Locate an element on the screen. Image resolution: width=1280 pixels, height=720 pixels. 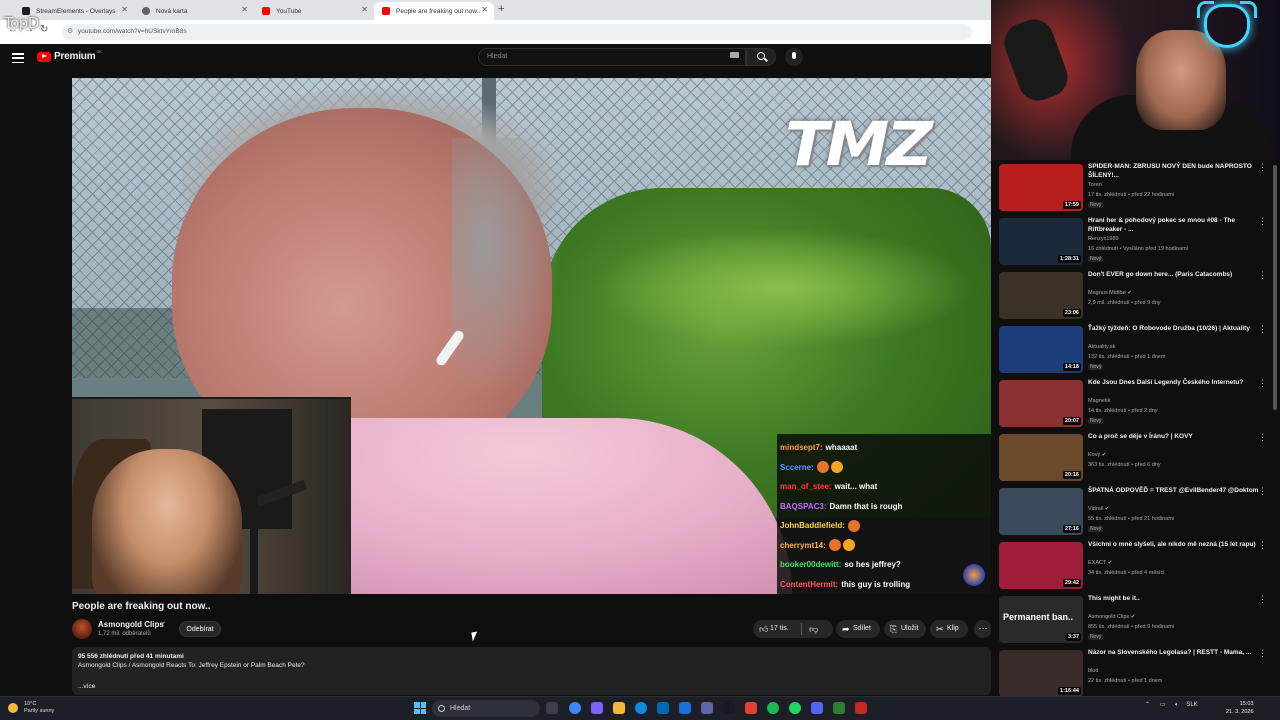
language-indicator: SLK is located at coordinates (1191, 705).